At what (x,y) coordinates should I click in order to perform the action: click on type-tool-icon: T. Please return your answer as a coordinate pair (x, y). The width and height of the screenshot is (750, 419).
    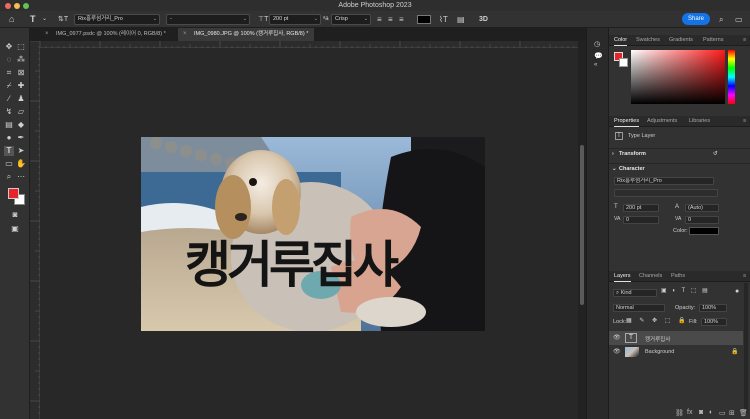
    Looking at the image, I should click on (9, 151).